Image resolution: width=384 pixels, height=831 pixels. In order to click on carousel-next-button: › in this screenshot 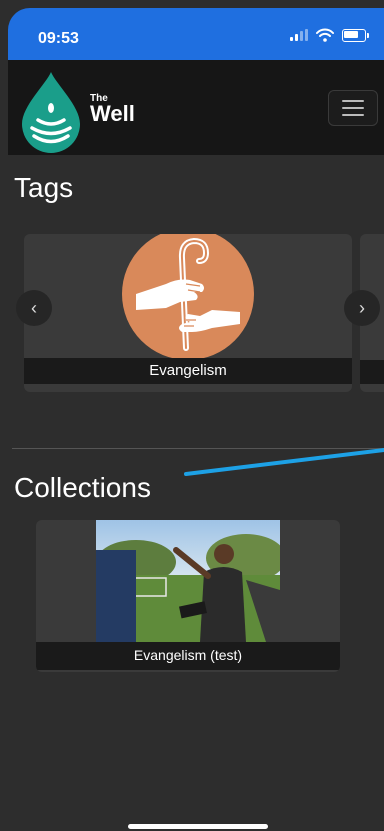, I will do `click(362, 308)`.